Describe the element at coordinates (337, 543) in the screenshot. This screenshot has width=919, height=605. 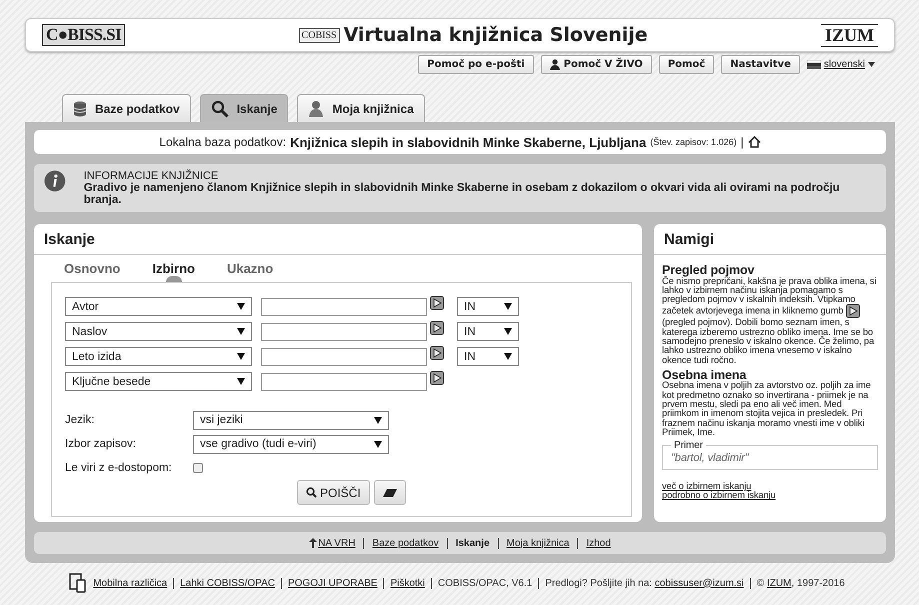
I see `nav-link: NA VRH` at that location.